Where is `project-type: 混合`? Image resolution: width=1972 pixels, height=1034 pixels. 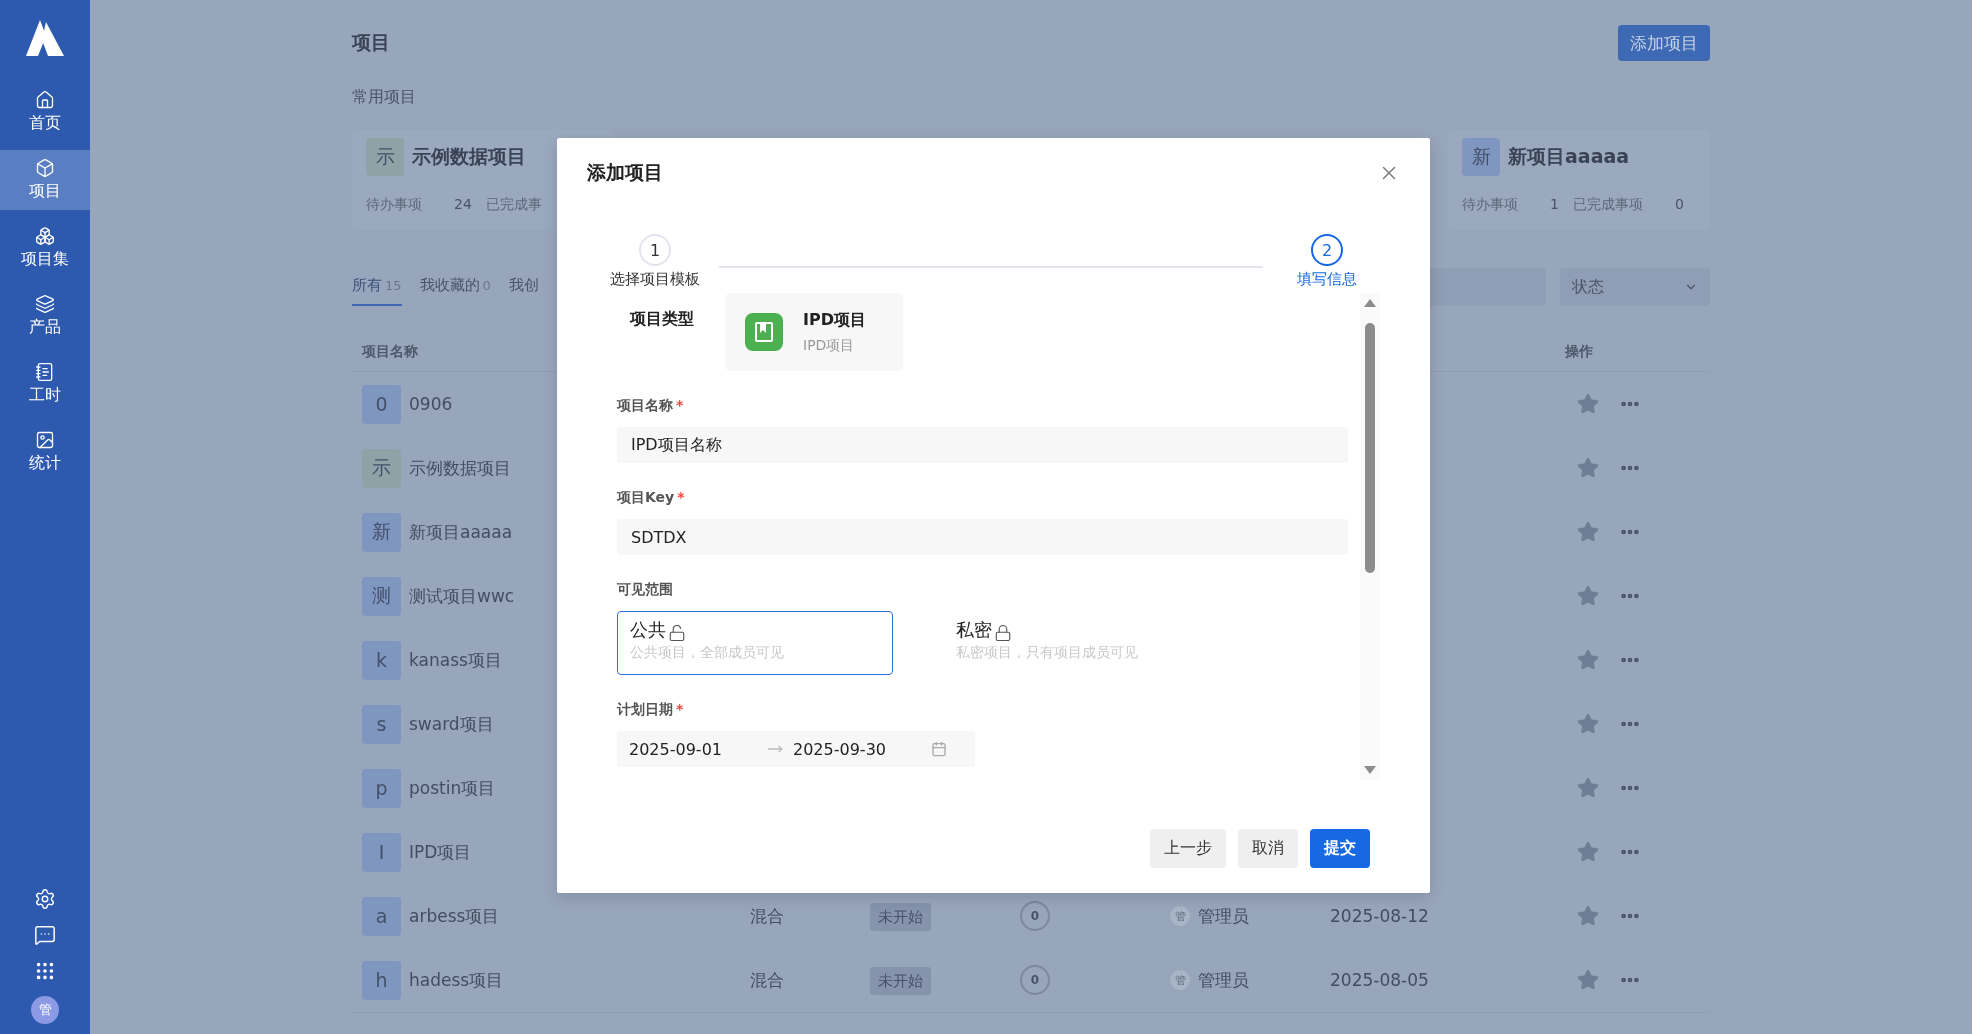 project-type: 混合 is located at coordinates (767, 979).